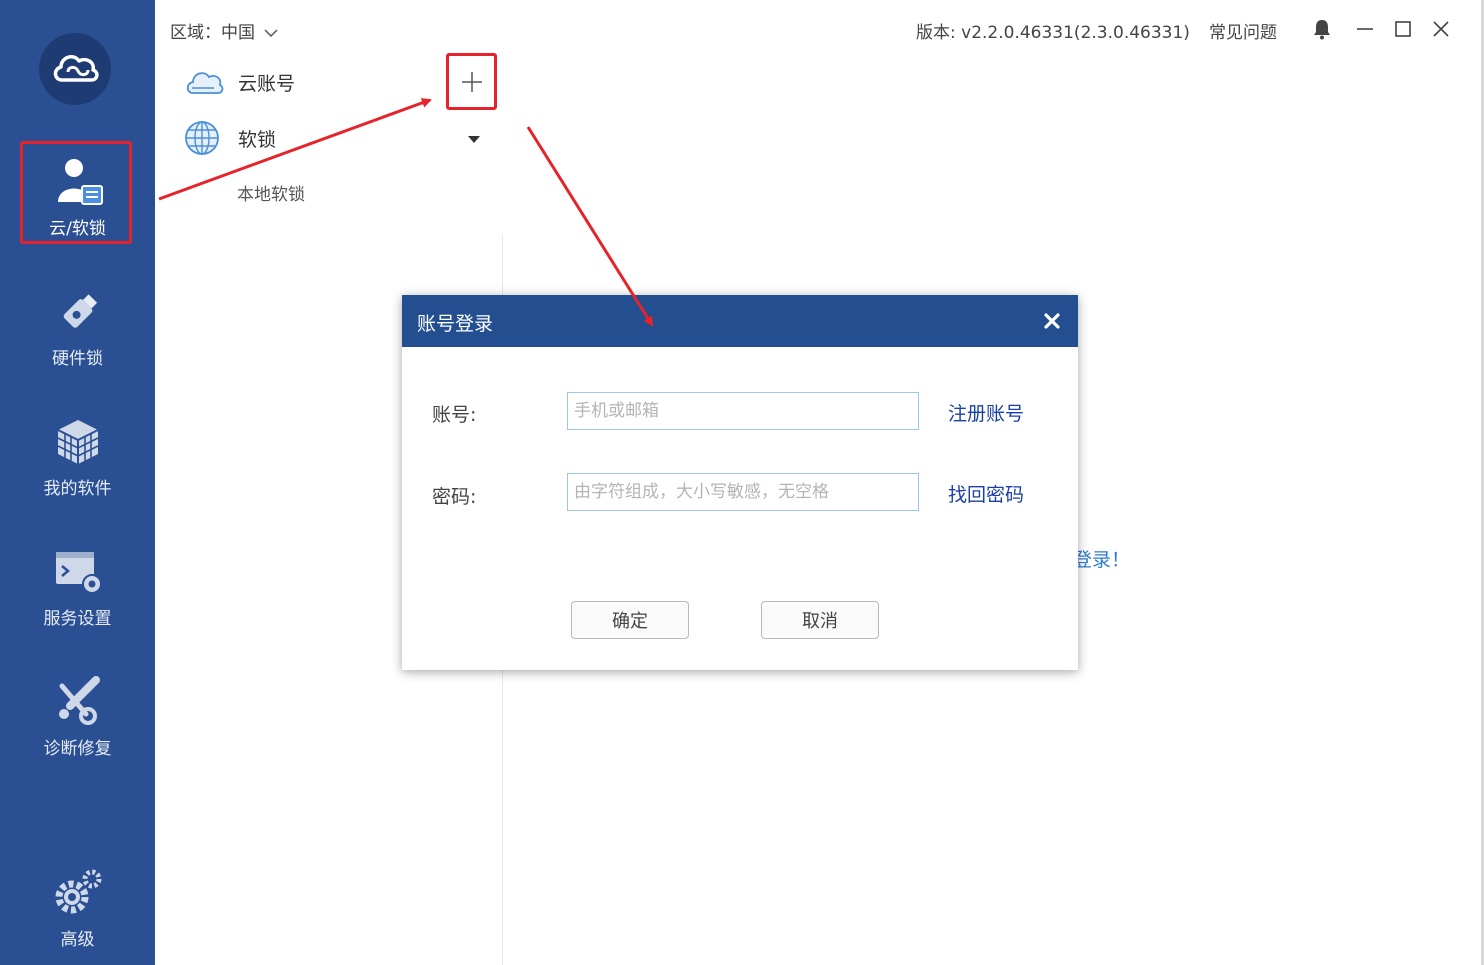  I want to click on confirm-button: 确定, so click(630, 620).